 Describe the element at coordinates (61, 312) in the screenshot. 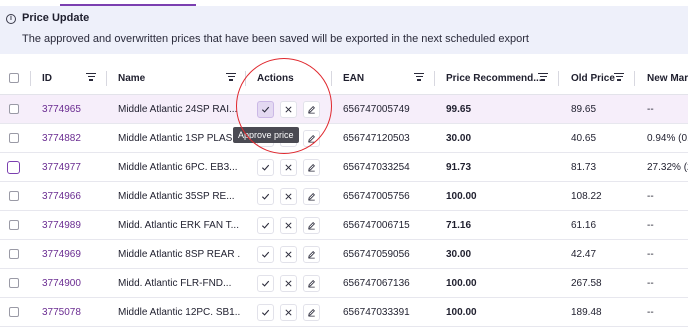

I see `product-id-link: 3775078` at that location.